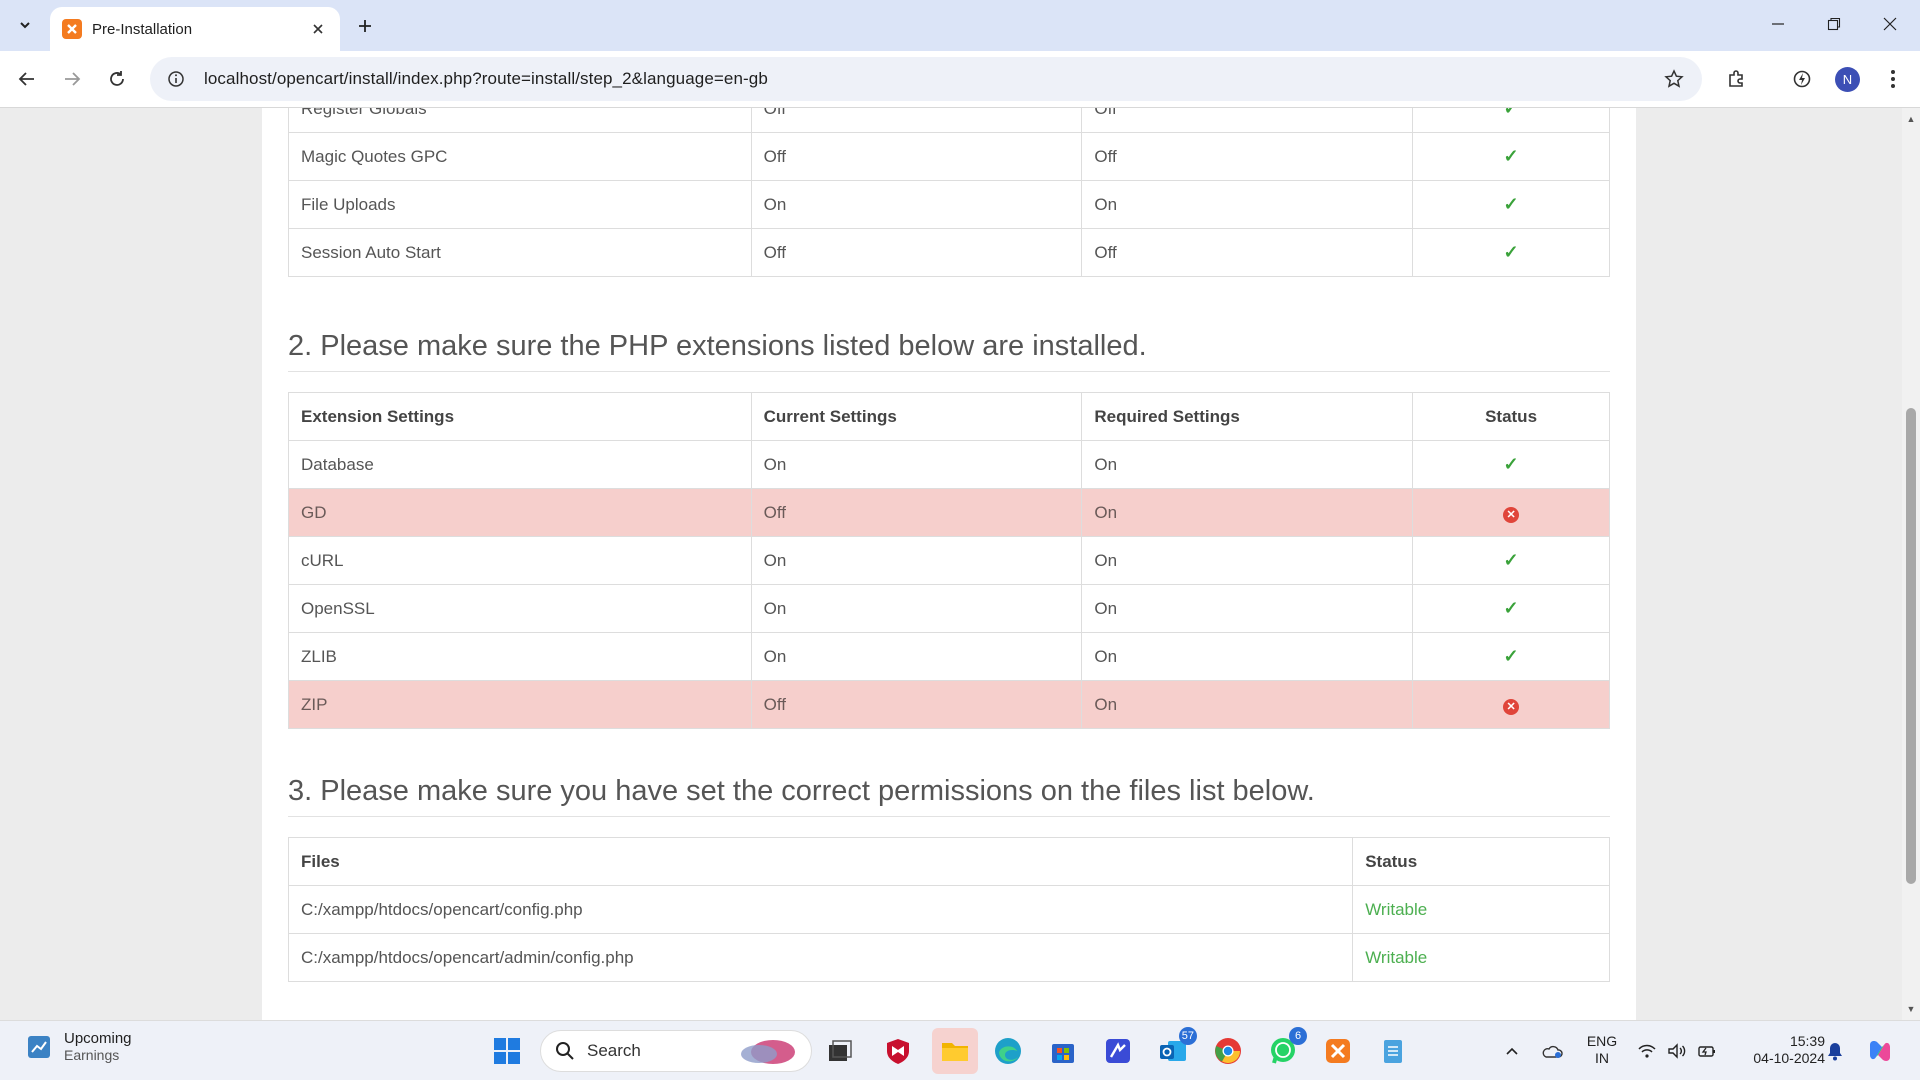  I want to click on close-window-icon, so click(1890, 24).